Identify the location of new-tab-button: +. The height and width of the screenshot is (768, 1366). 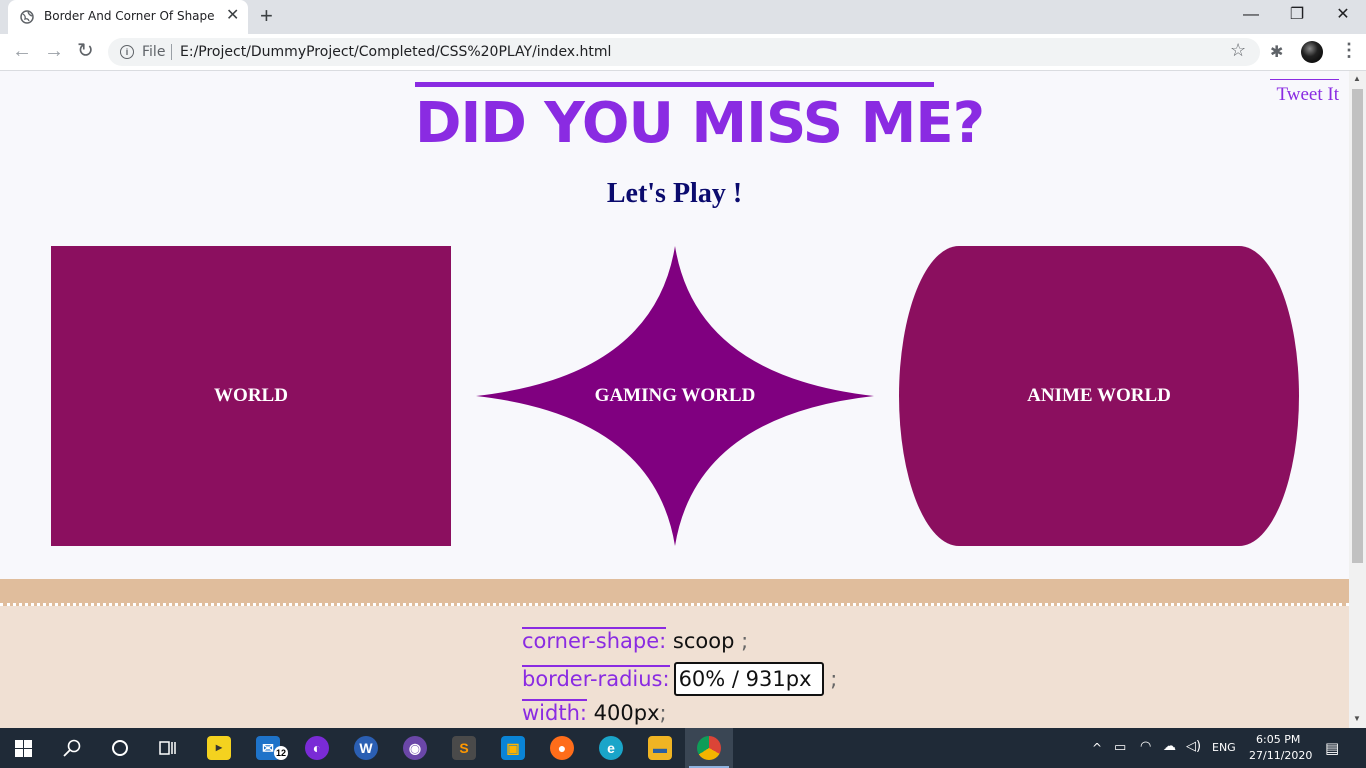
(266, 16).